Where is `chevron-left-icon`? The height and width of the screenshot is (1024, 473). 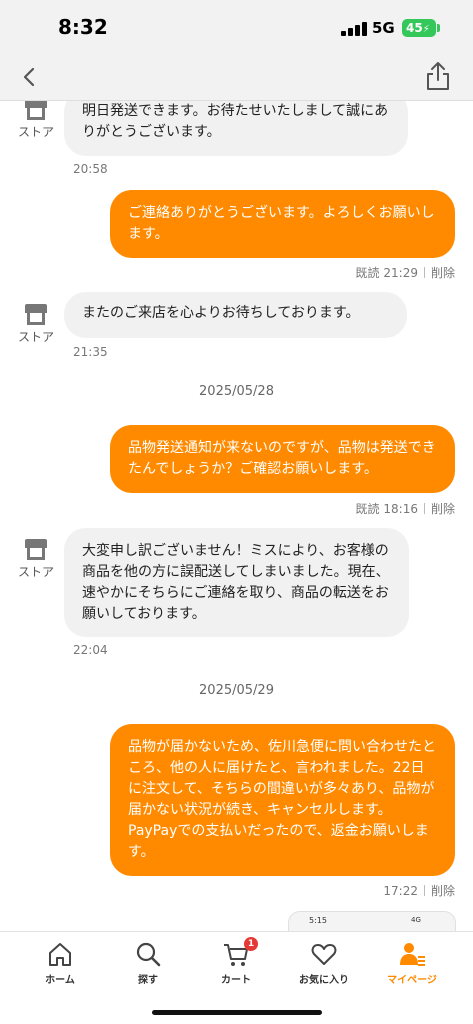
chevron-left-icon is located at coordinates (29, 77).